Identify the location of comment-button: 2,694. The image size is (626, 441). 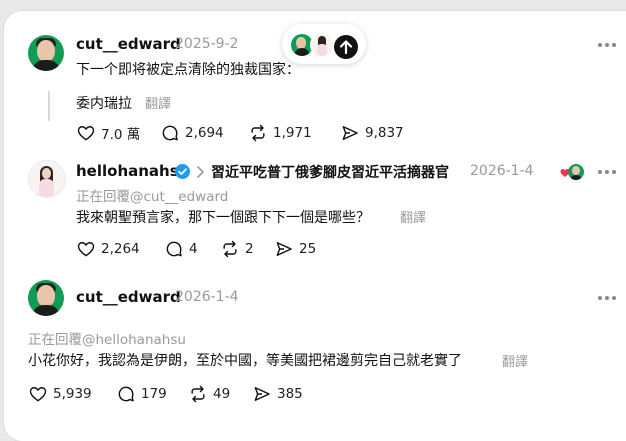
(192, 133).